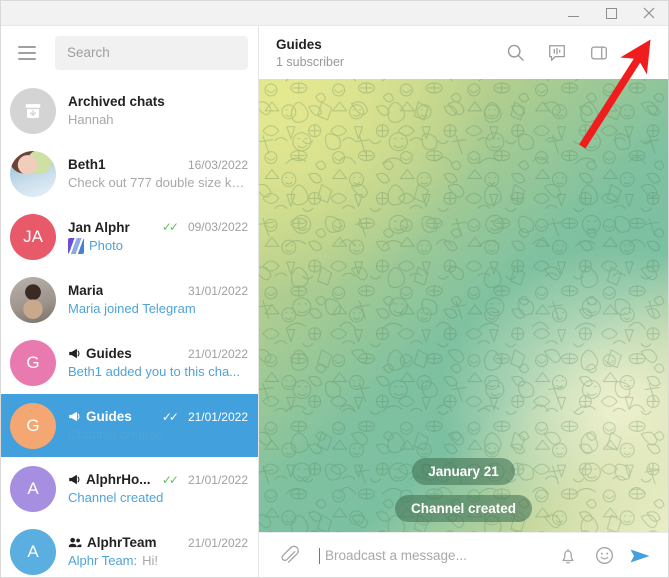  Describe the element at coordinates (87, 164) in the screenshot. I see `chat-item-name: Beth1` at that location.